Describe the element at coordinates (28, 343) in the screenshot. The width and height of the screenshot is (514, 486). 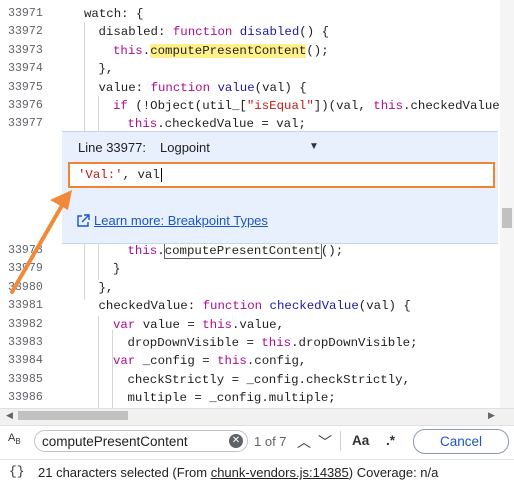
I see `line-number: 33983` at that location.